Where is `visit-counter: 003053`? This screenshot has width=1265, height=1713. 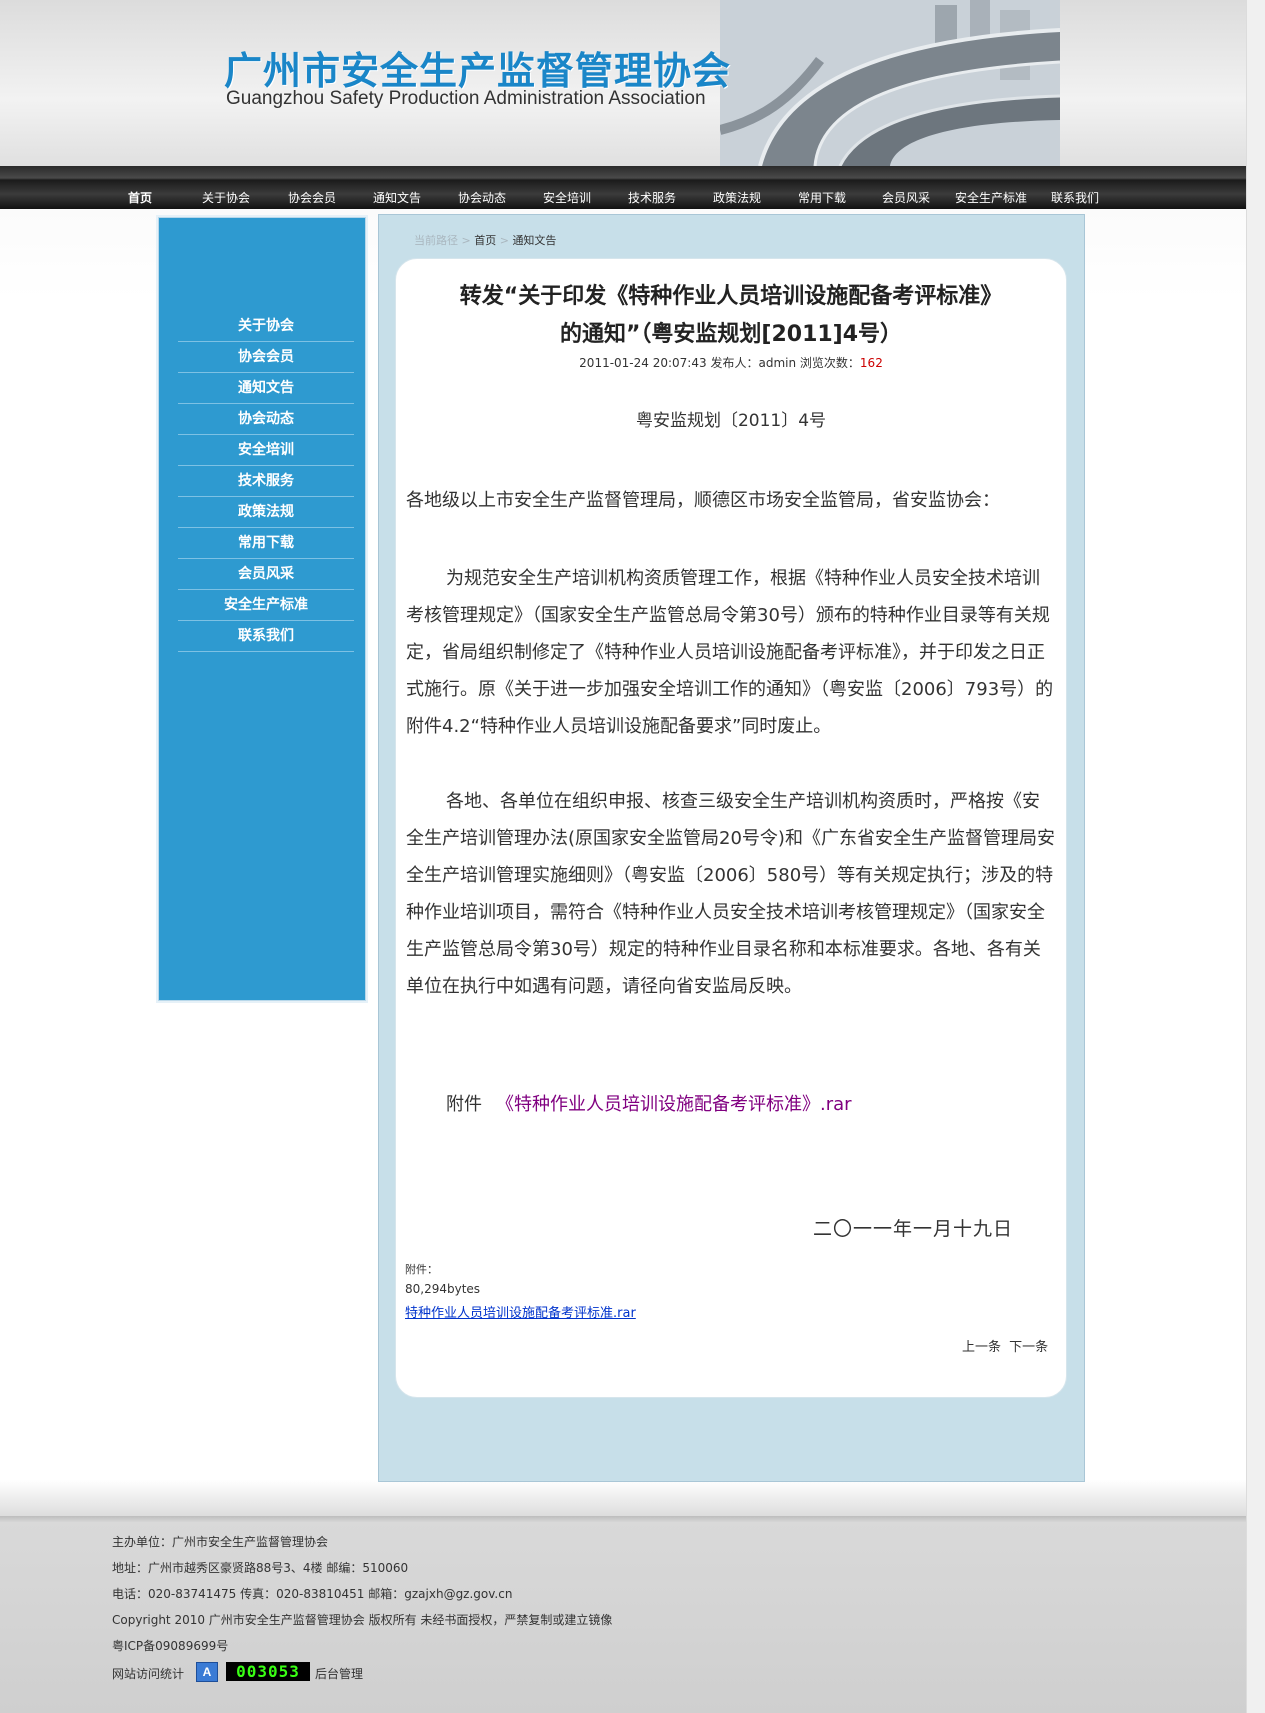
visit-counter: 003053 is located at coordinates (268, 1671).